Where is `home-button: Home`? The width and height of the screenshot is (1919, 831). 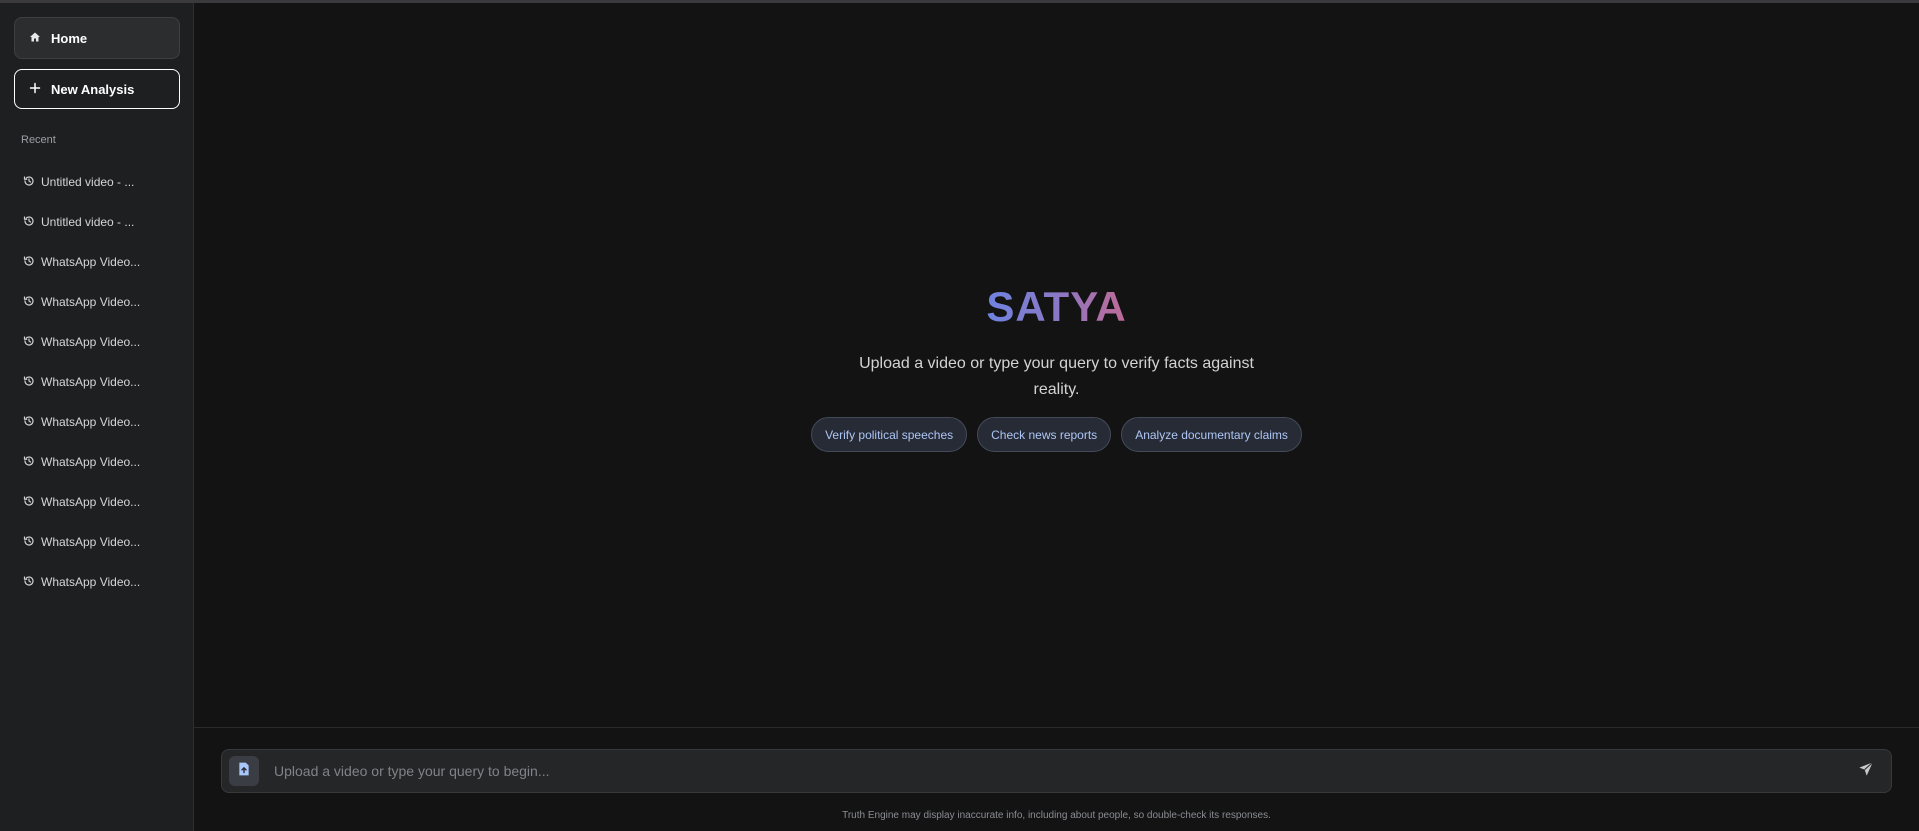
home-button: Home is located at coordinates (97, 38).